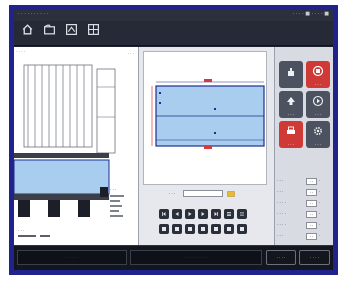 This screenshot has width=347, height=286. I want to click on bend-step-7-button, so click(242, 229).